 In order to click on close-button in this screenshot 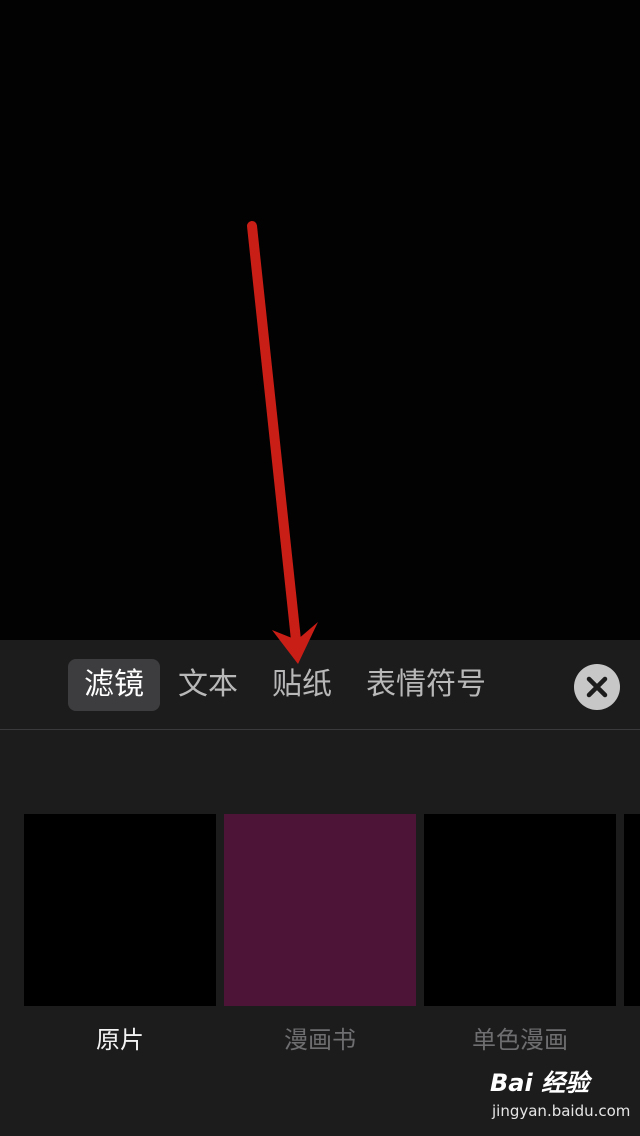, I will do `click(597, 687)`.